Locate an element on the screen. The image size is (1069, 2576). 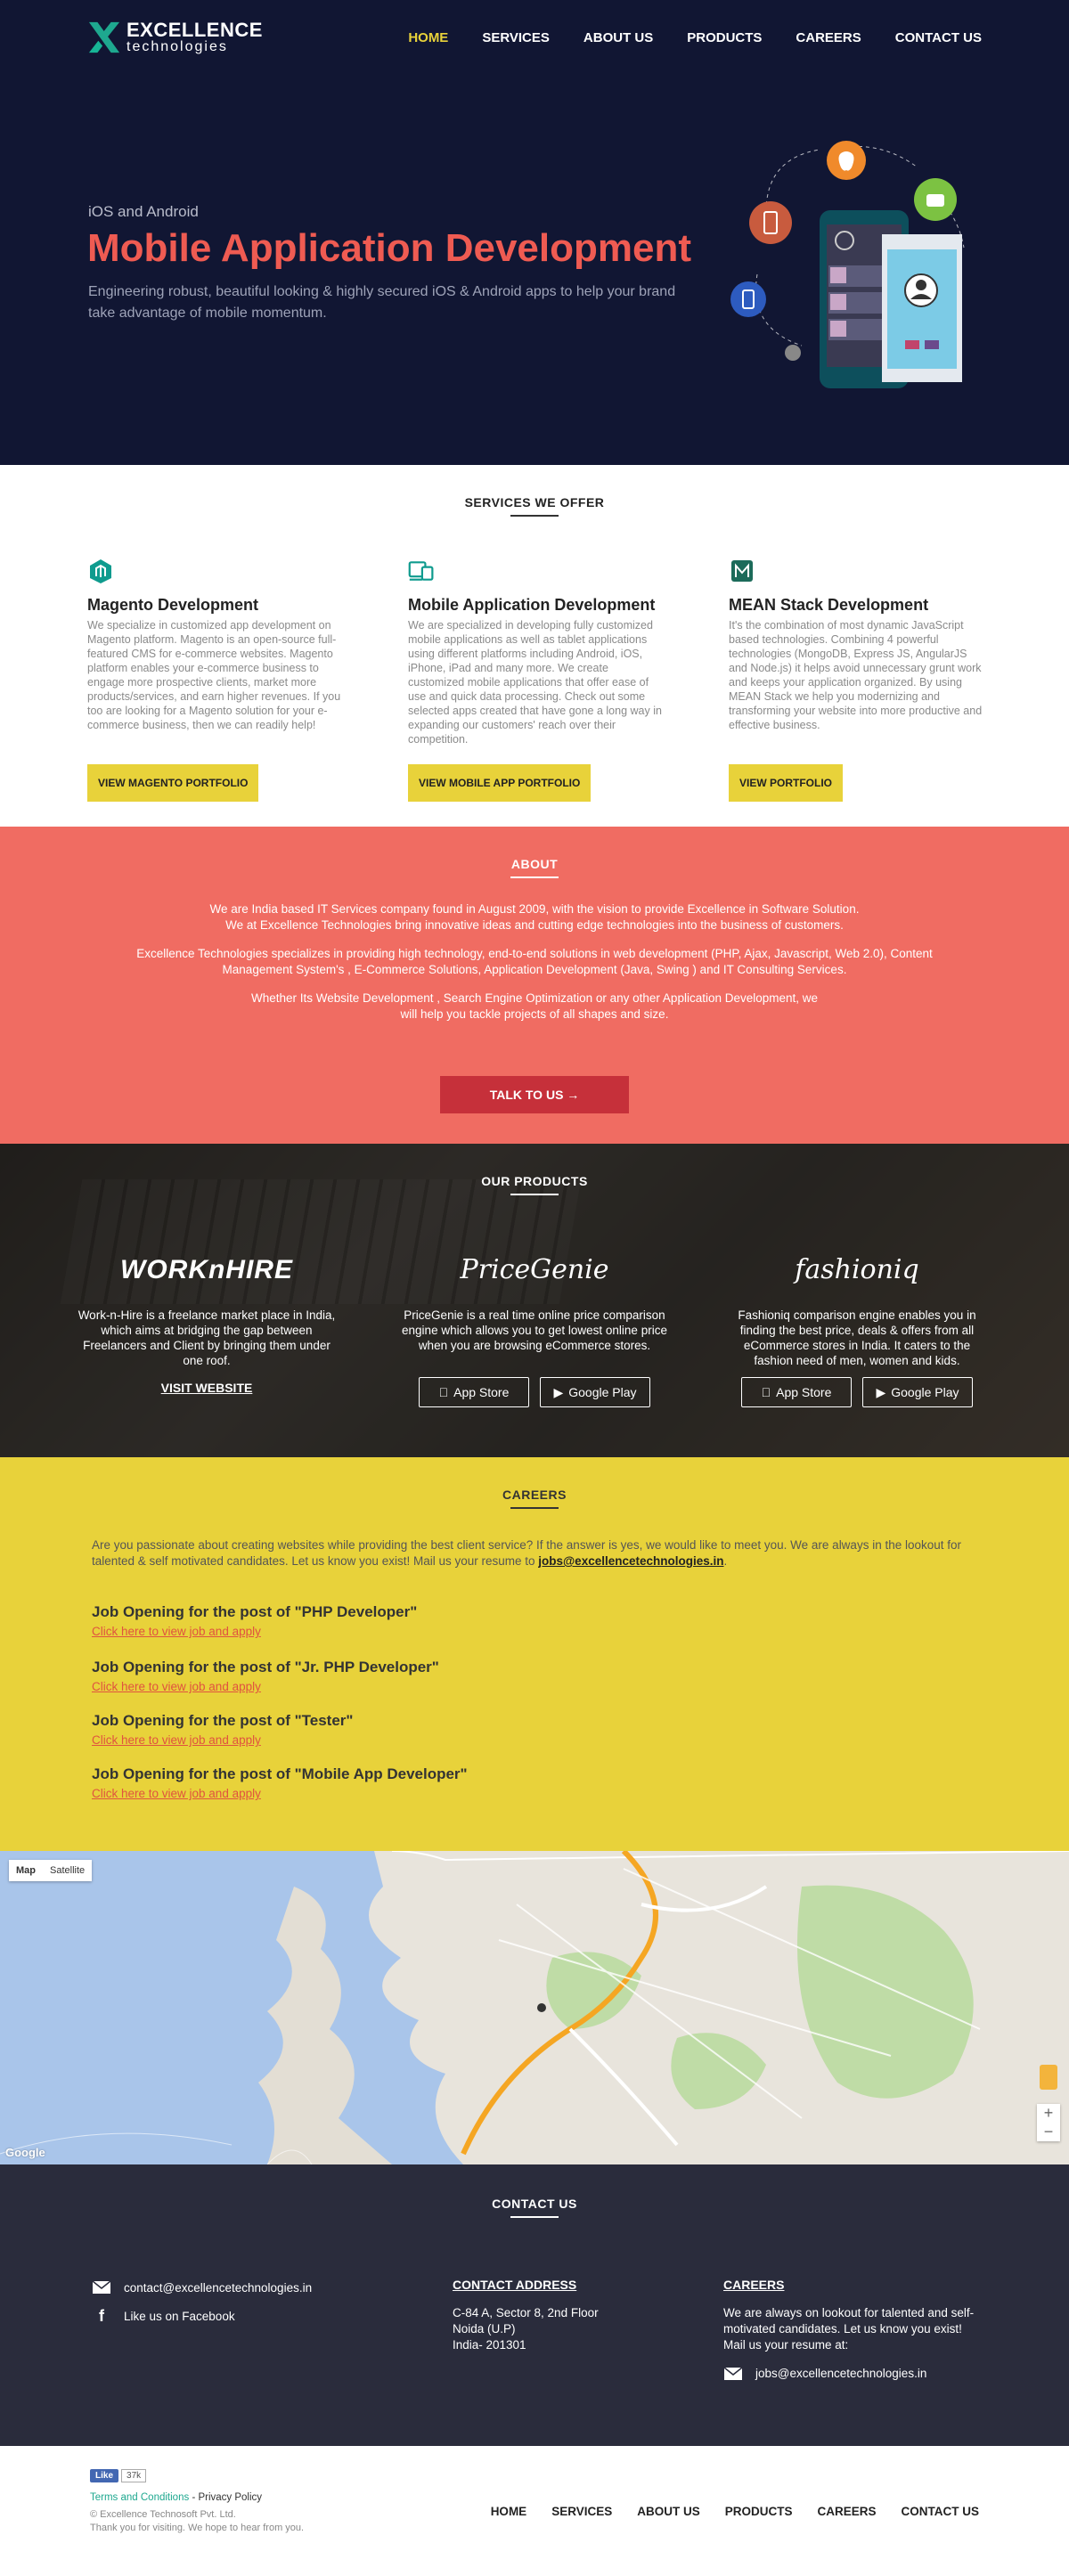
facebook-like-widget: Like 37k is located at coordinates (118, 2475).